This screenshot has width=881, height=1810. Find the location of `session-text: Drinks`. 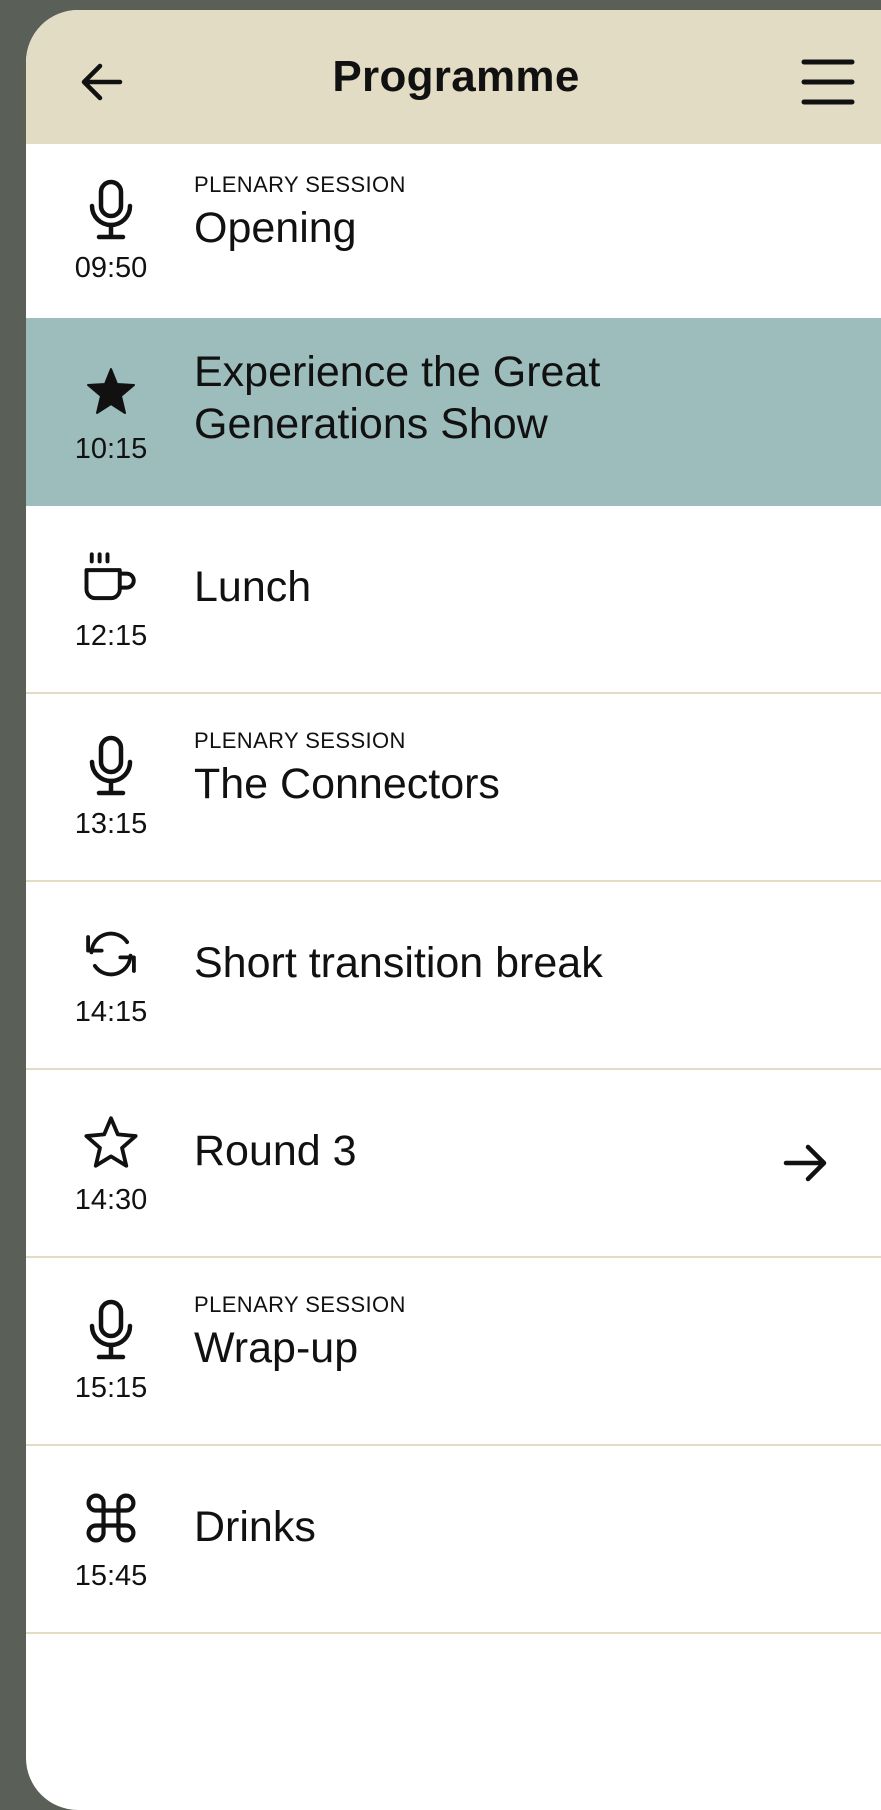

session-text: Drinks is located at coordinates (537, 1527).